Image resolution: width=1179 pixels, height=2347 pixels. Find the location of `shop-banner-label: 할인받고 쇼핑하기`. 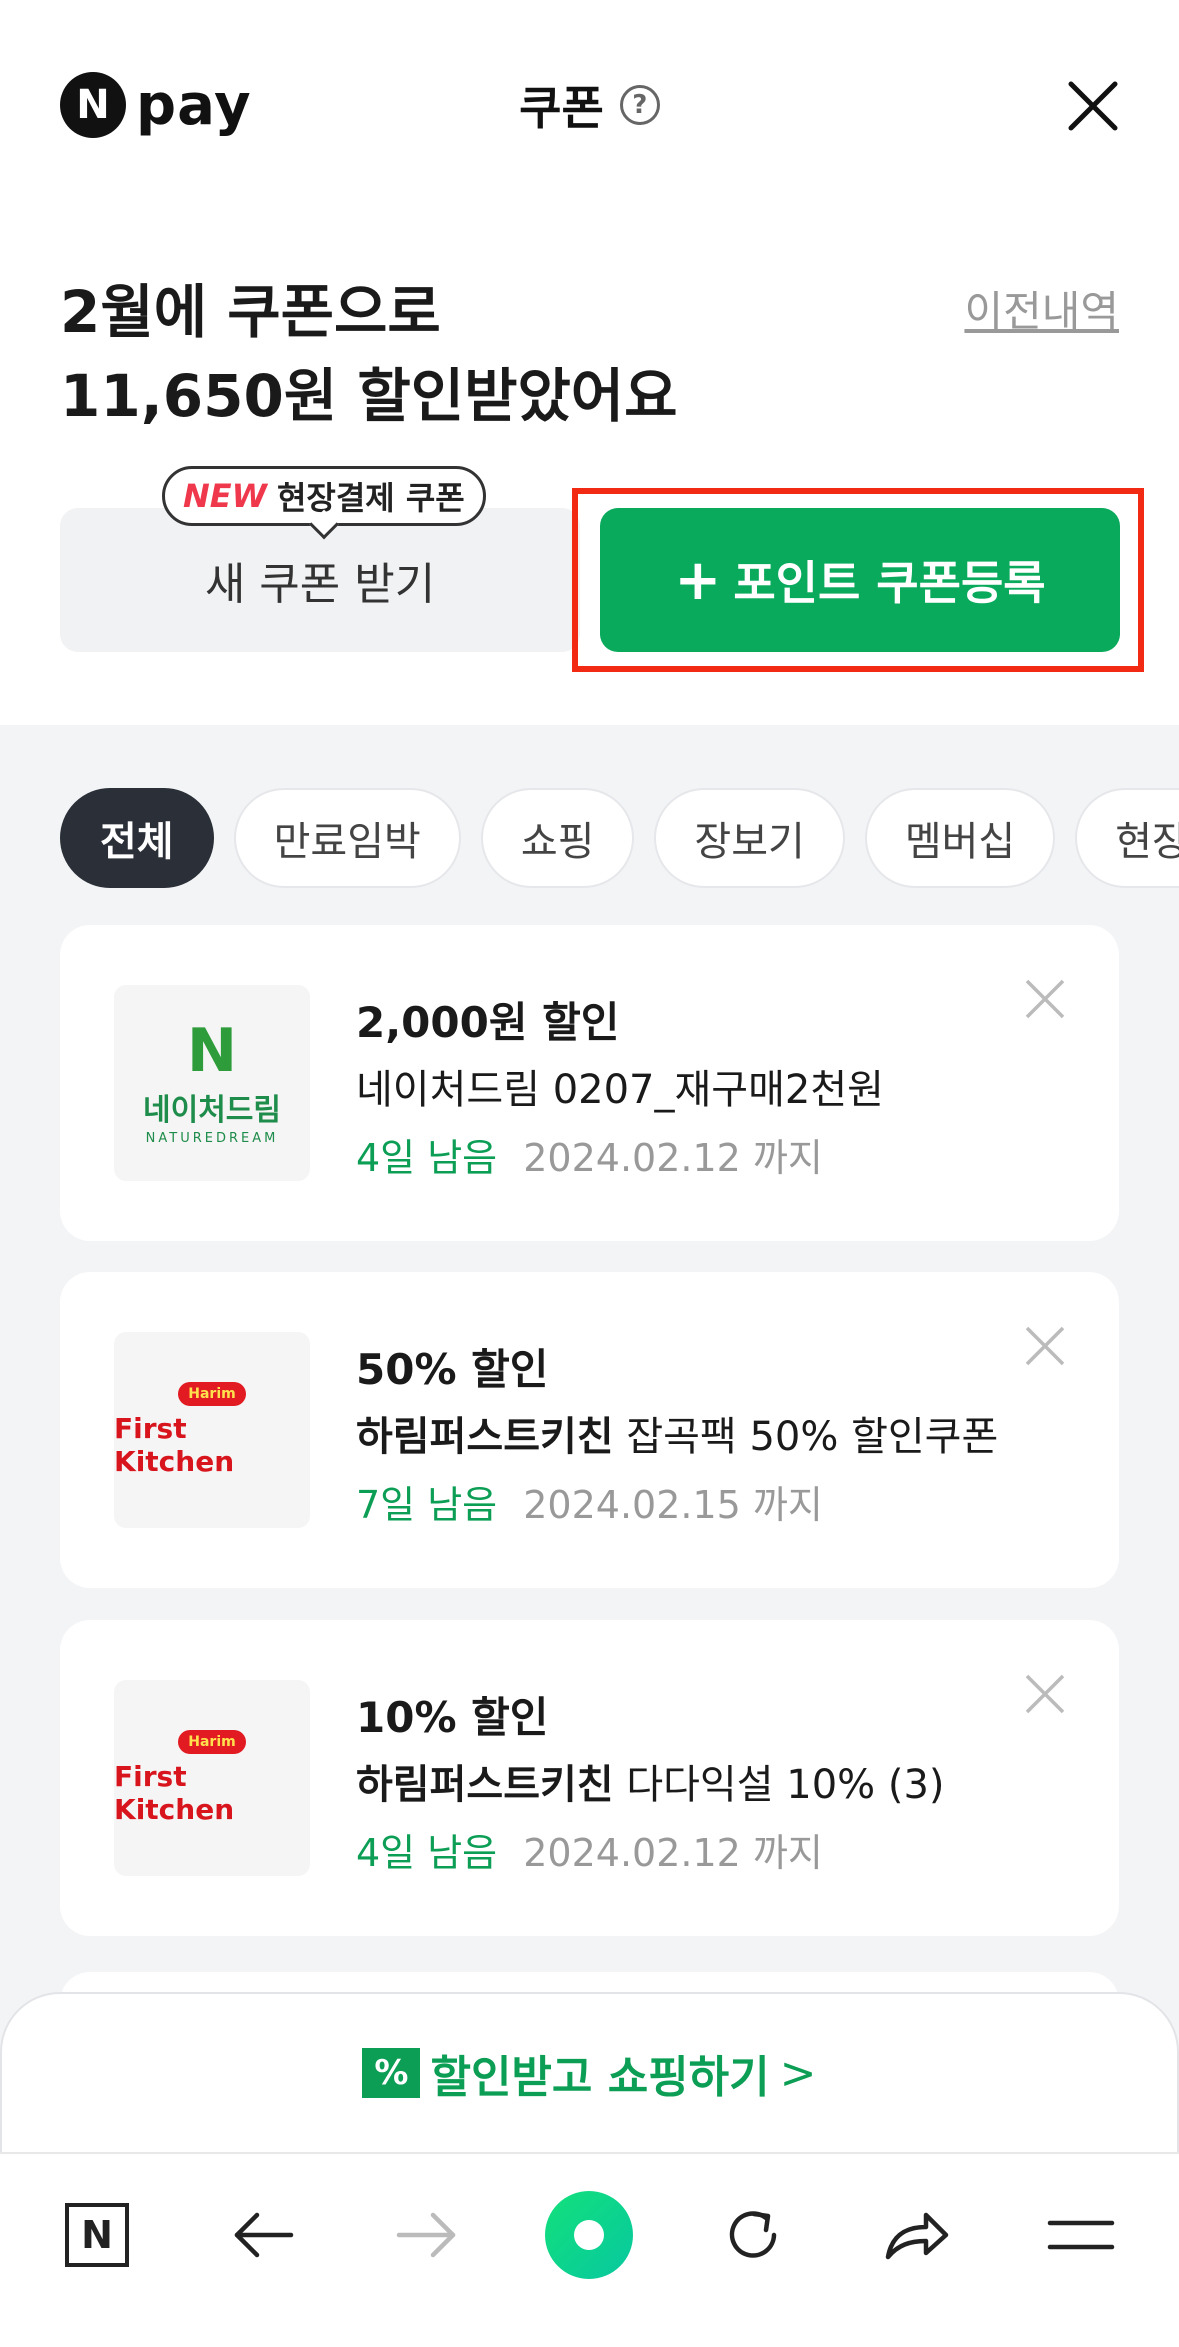

shop-banner-label: 할인받고 쇼핑하기 is located at coordinates (600, 2077).